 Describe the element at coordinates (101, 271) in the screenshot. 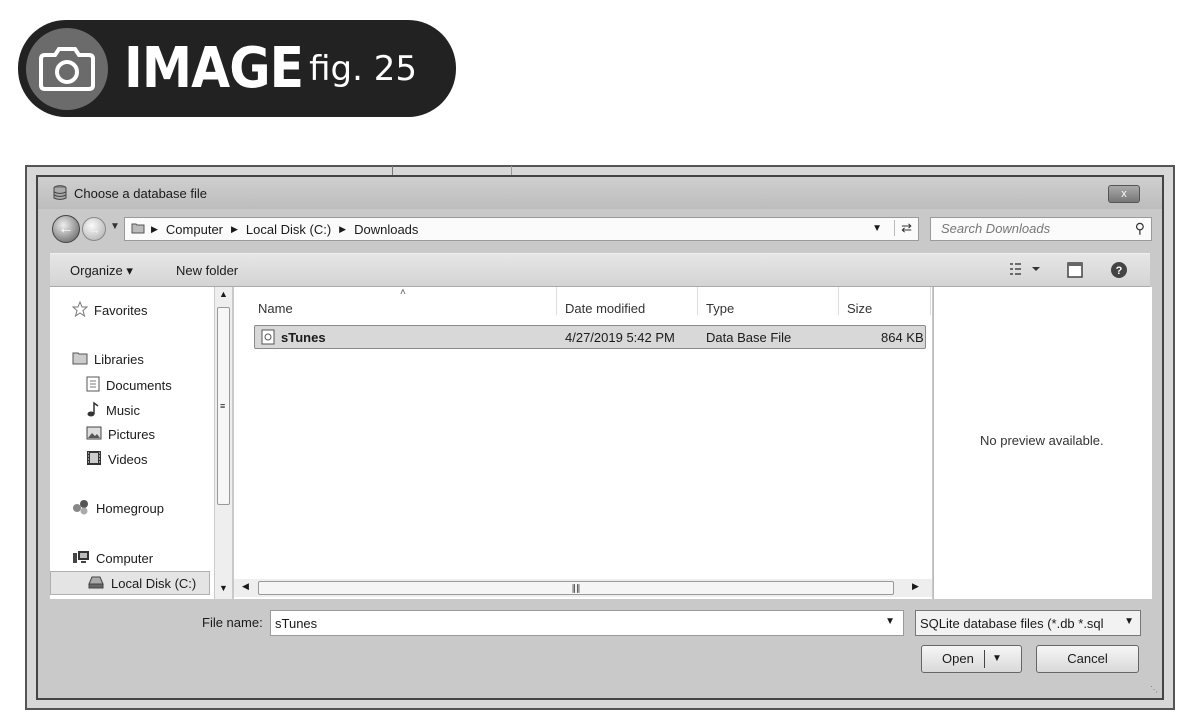

I see `organize-button: Organize ▾` at that location.